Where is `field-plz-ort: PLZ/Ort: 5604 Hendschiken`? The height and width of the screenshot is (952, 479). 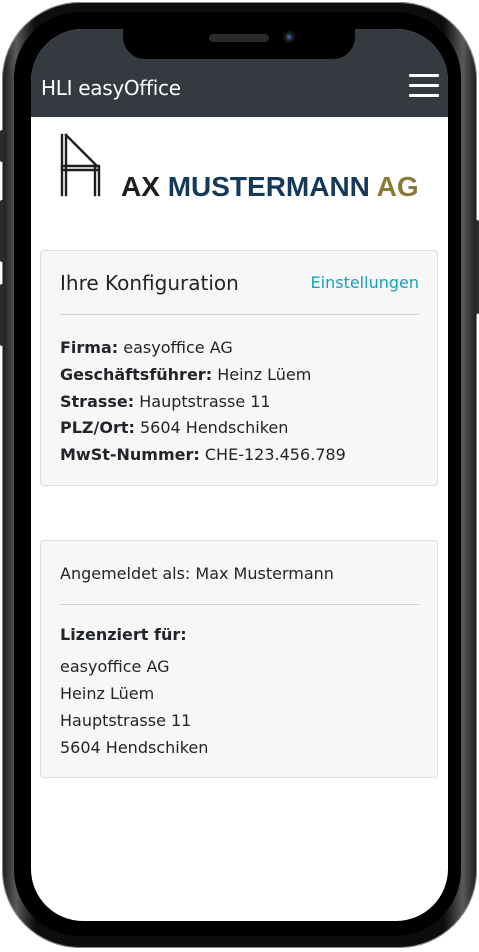 field-plz-ort: PLZ/Ort: 5604 Hendschiken is located at coordinates (174, 427).